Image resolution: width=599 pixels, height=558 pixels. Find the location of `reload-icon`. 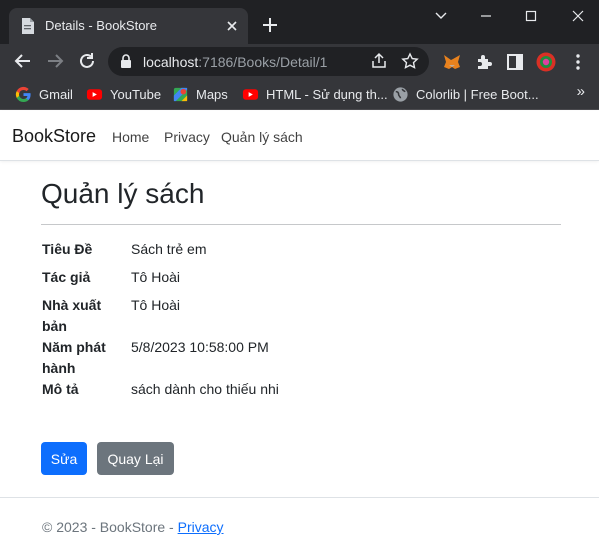

reload-icon is located at coordinates (87, 61).